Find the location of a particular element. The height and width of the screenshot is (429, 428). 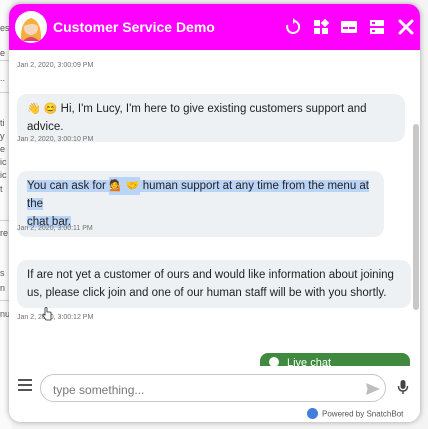

message-input is located at coordinates (198, 389).